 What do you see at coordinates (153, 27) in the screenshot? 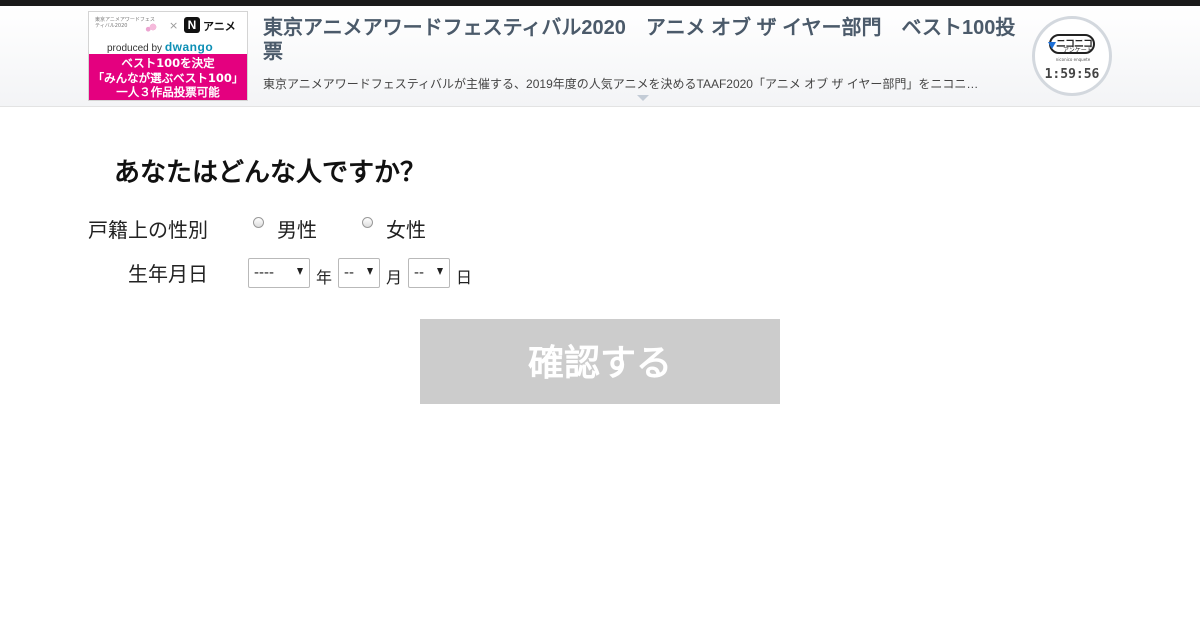
I see `sparkle-icon` at bounding box center [153, 27].